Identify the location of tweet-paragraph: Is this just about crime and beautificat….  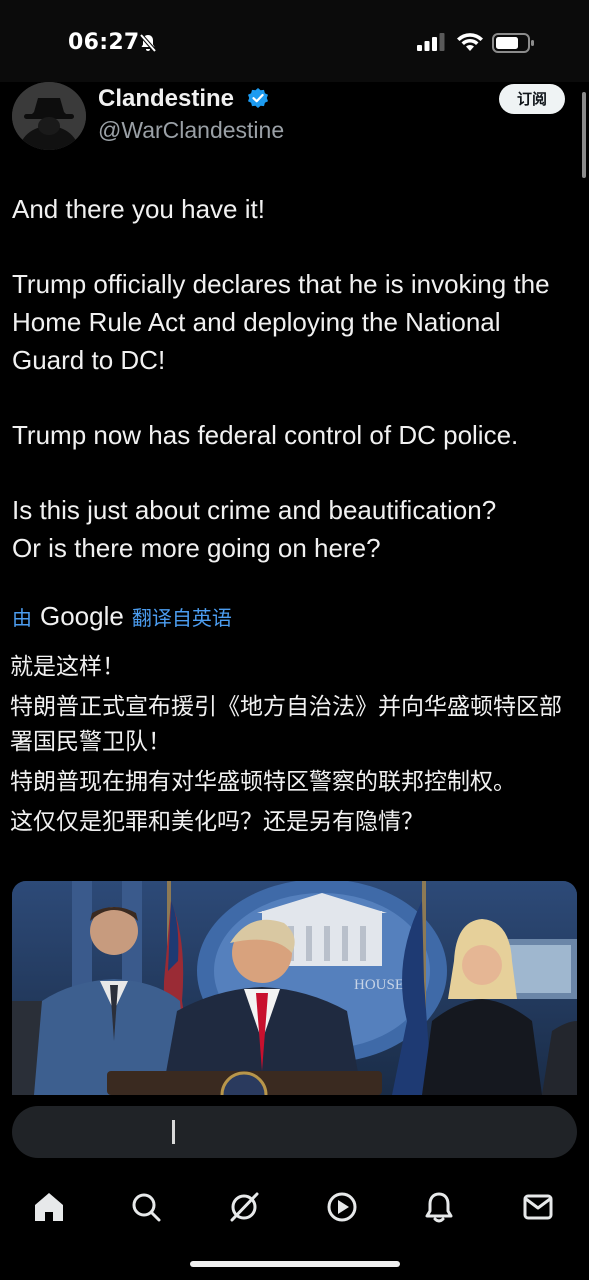
(254, 529).